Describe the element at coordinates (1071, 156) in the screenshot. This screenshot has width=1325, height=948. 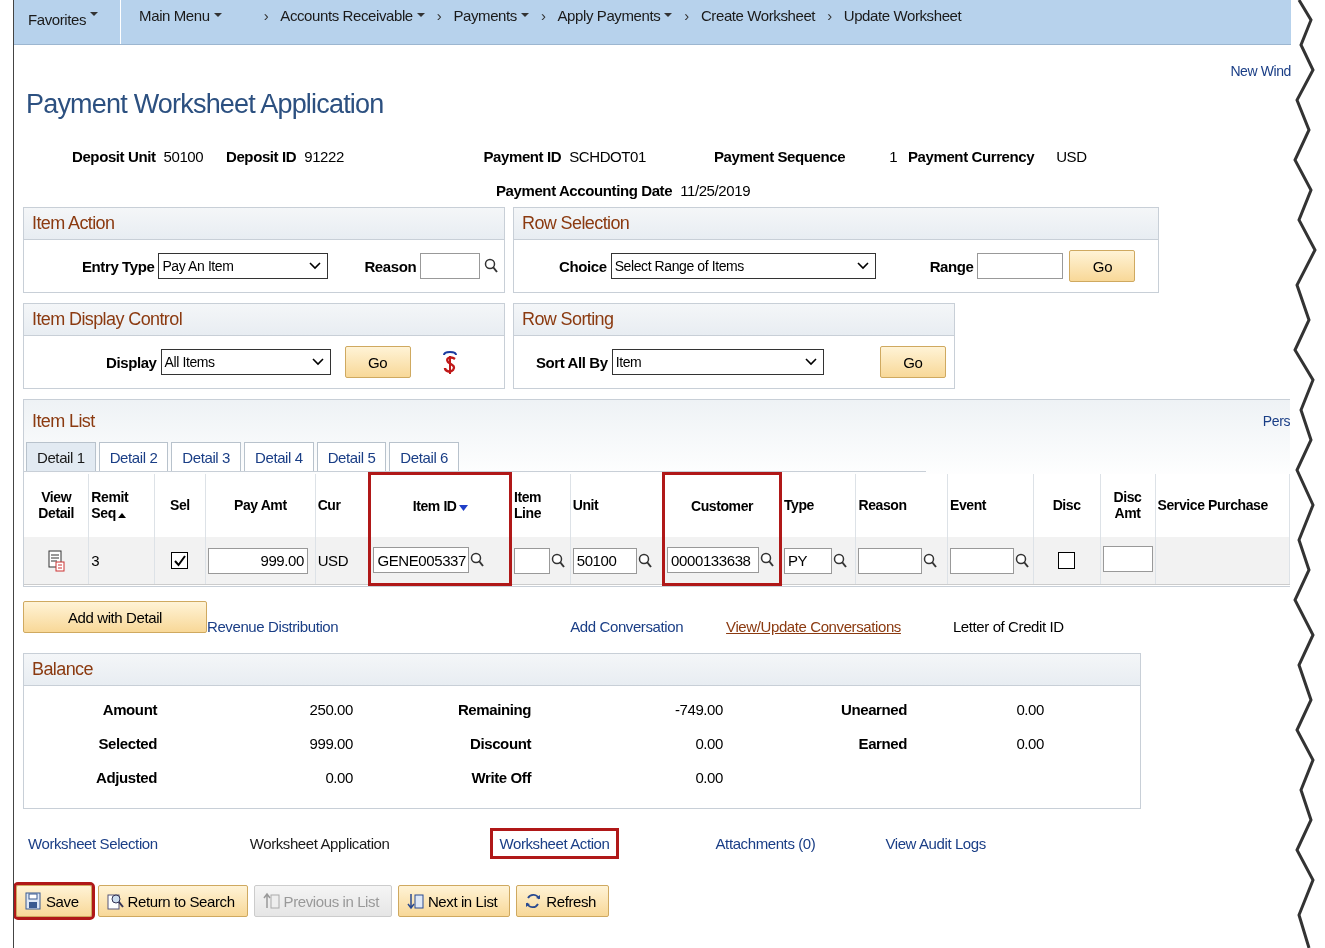
I see `field-value: USD` at that location.